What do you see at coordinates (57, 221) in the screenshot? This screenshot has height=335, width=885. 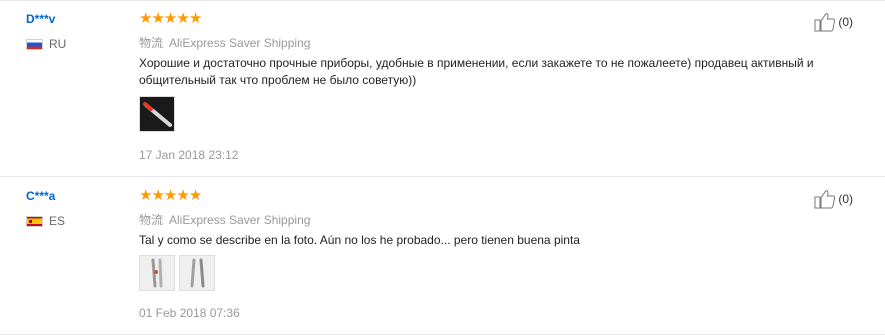 I see `country-code: ES` at bounding box center [57, 221].